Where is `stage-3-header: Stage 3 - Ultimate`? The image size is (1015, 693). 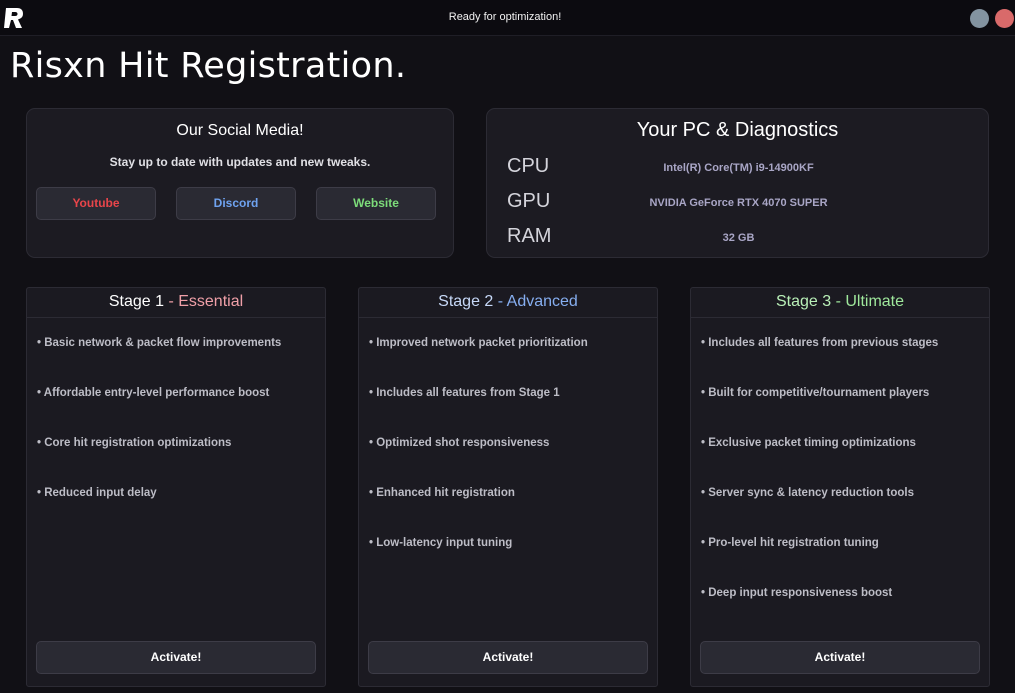
stage-3-header: Stage 3 - Ultimate is located at coordinates (840, 303).